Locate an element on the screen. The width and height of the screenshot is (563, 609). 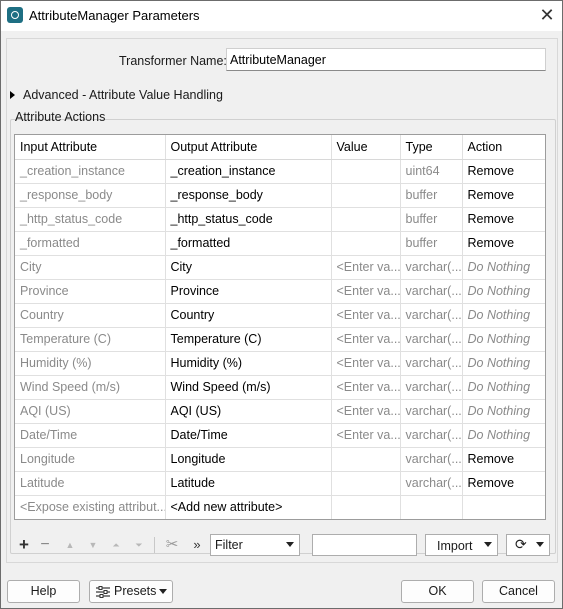
input-attribute-cell: Date/Time is located at coordinates (90, 435).